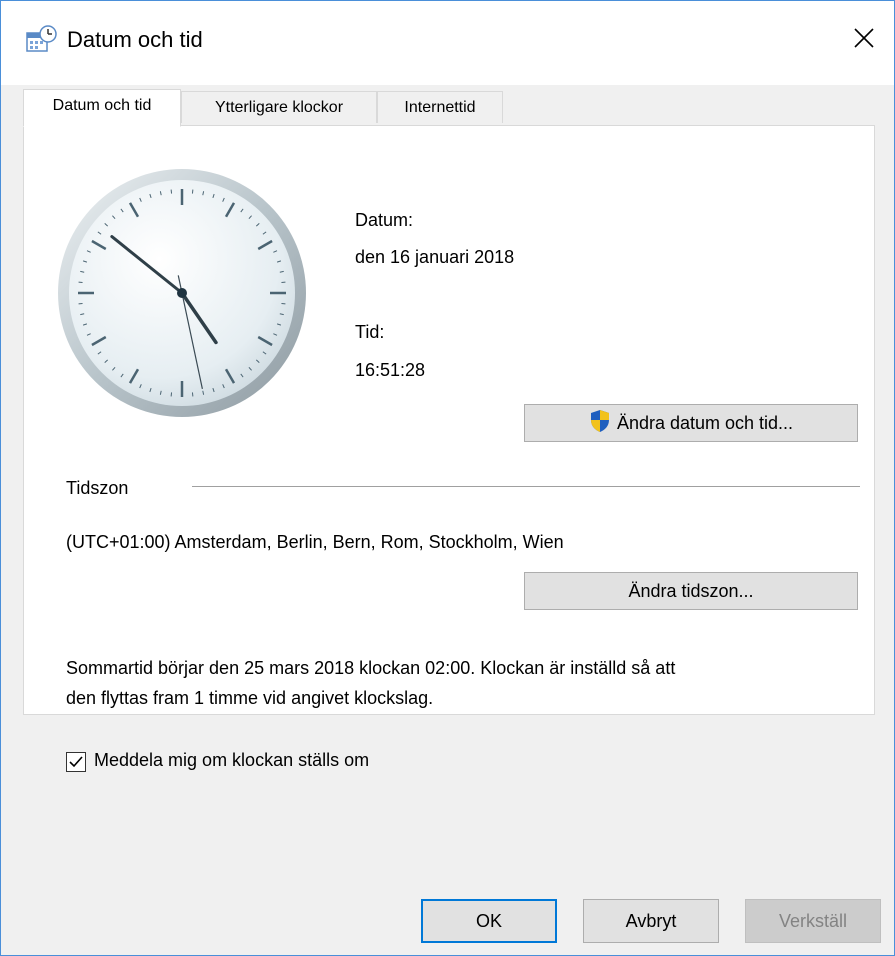 This screenshot has width=895, height=956. Describe the element at coordinates (370, 332) in the screenshot. I see `time-label: Tid:` at that location.